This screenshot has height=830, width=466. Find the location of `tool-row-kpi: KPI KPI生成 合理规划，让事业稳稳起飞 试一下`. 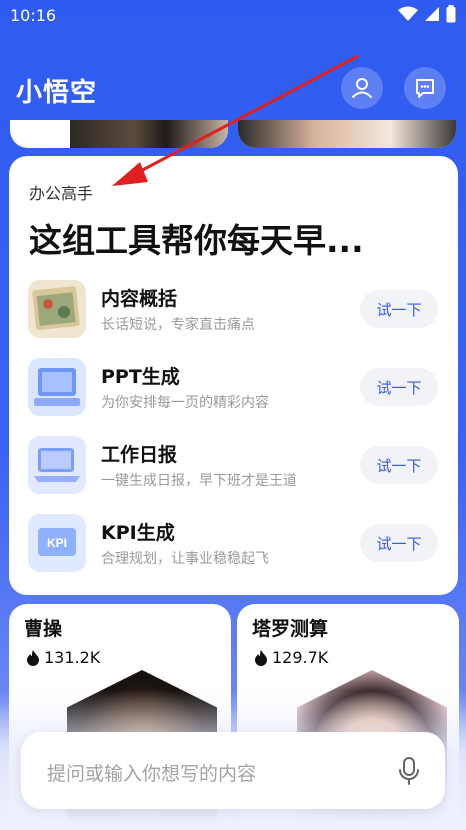

tool-row-kpi: KPI KPI生成 合理规划，让事业稳稳起飞 试一下 is located at coordinates (233, 549).